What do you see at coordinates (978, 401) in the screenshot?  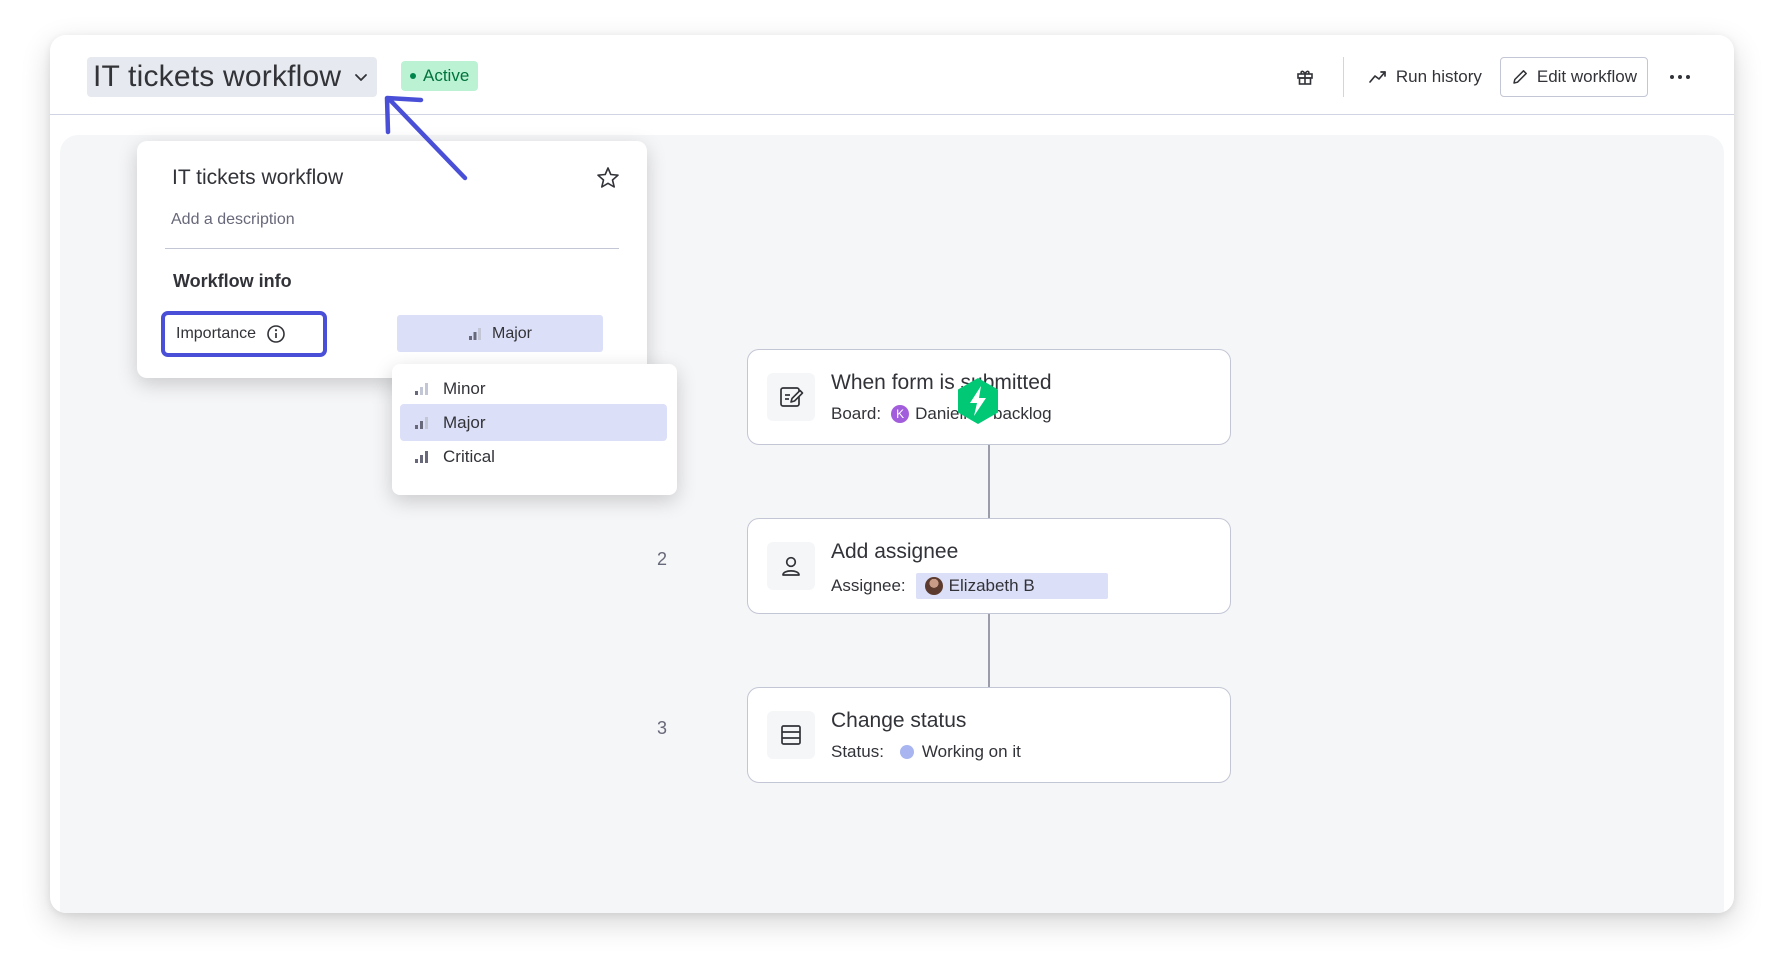 I see `lightning-icon` at bounding box center [978, 401].